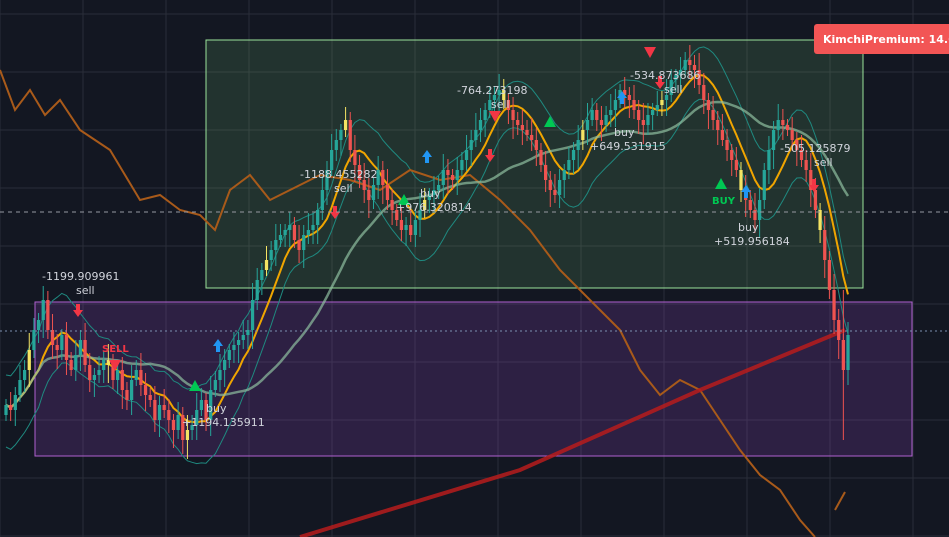 This screenshot has height=537, width=949. I want to click on kimchi-premium-badge: KimchiPremium: 14.625, so click(881, 39).